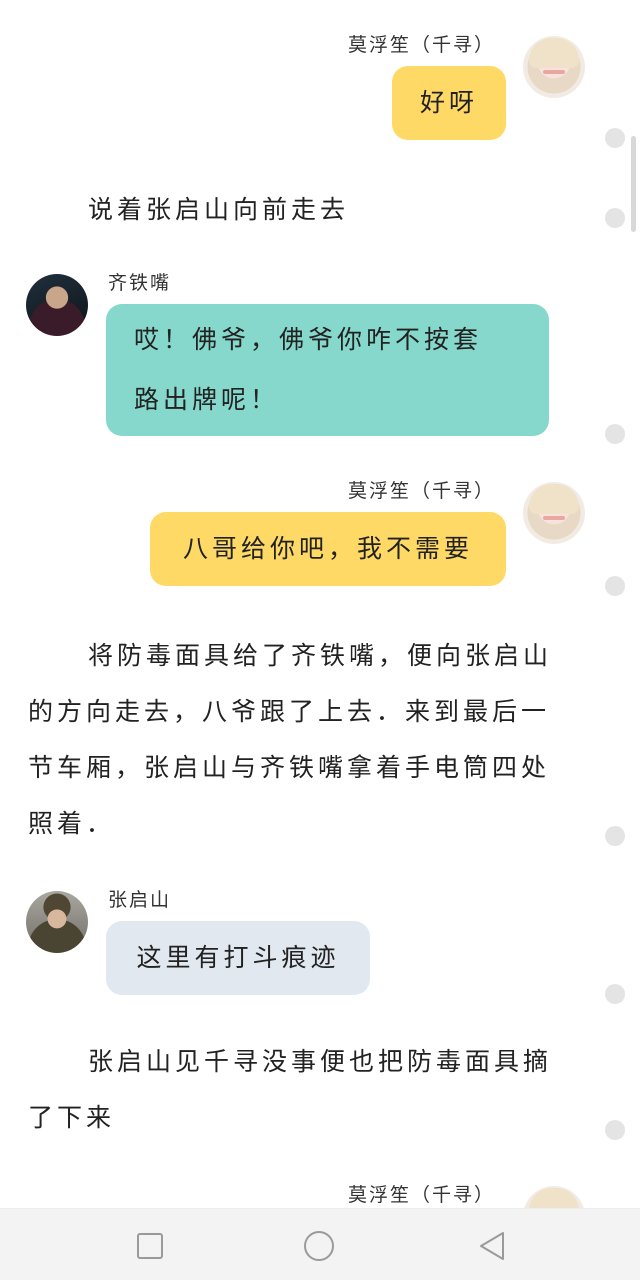 This screenshot has height=1280, width=640. I want to click on narration-line: 张启山见千寻没事便也把防毒面具摘, so click(320, 1061).